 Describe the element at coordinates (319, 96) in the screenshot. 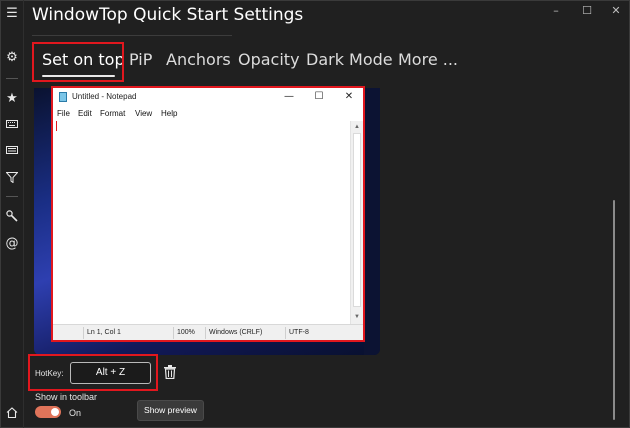

I see `notepad-maximize-icon: ☐` at that location.